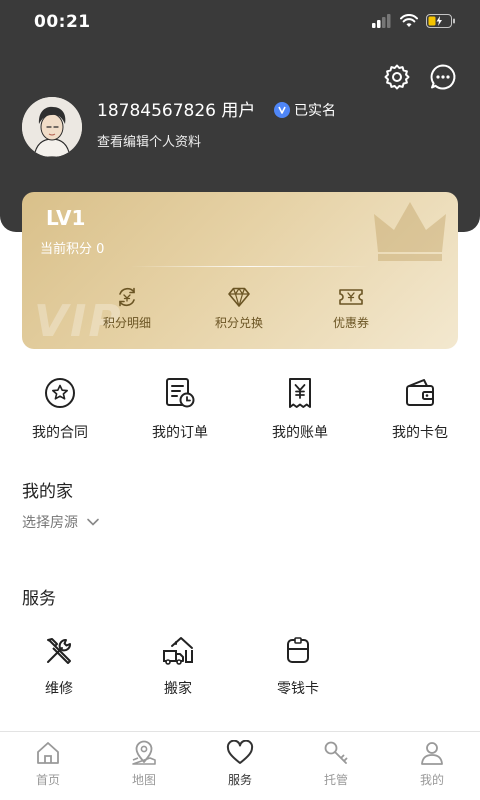  I want to click on vip-action-label: 积分明细, so click(126, 323).